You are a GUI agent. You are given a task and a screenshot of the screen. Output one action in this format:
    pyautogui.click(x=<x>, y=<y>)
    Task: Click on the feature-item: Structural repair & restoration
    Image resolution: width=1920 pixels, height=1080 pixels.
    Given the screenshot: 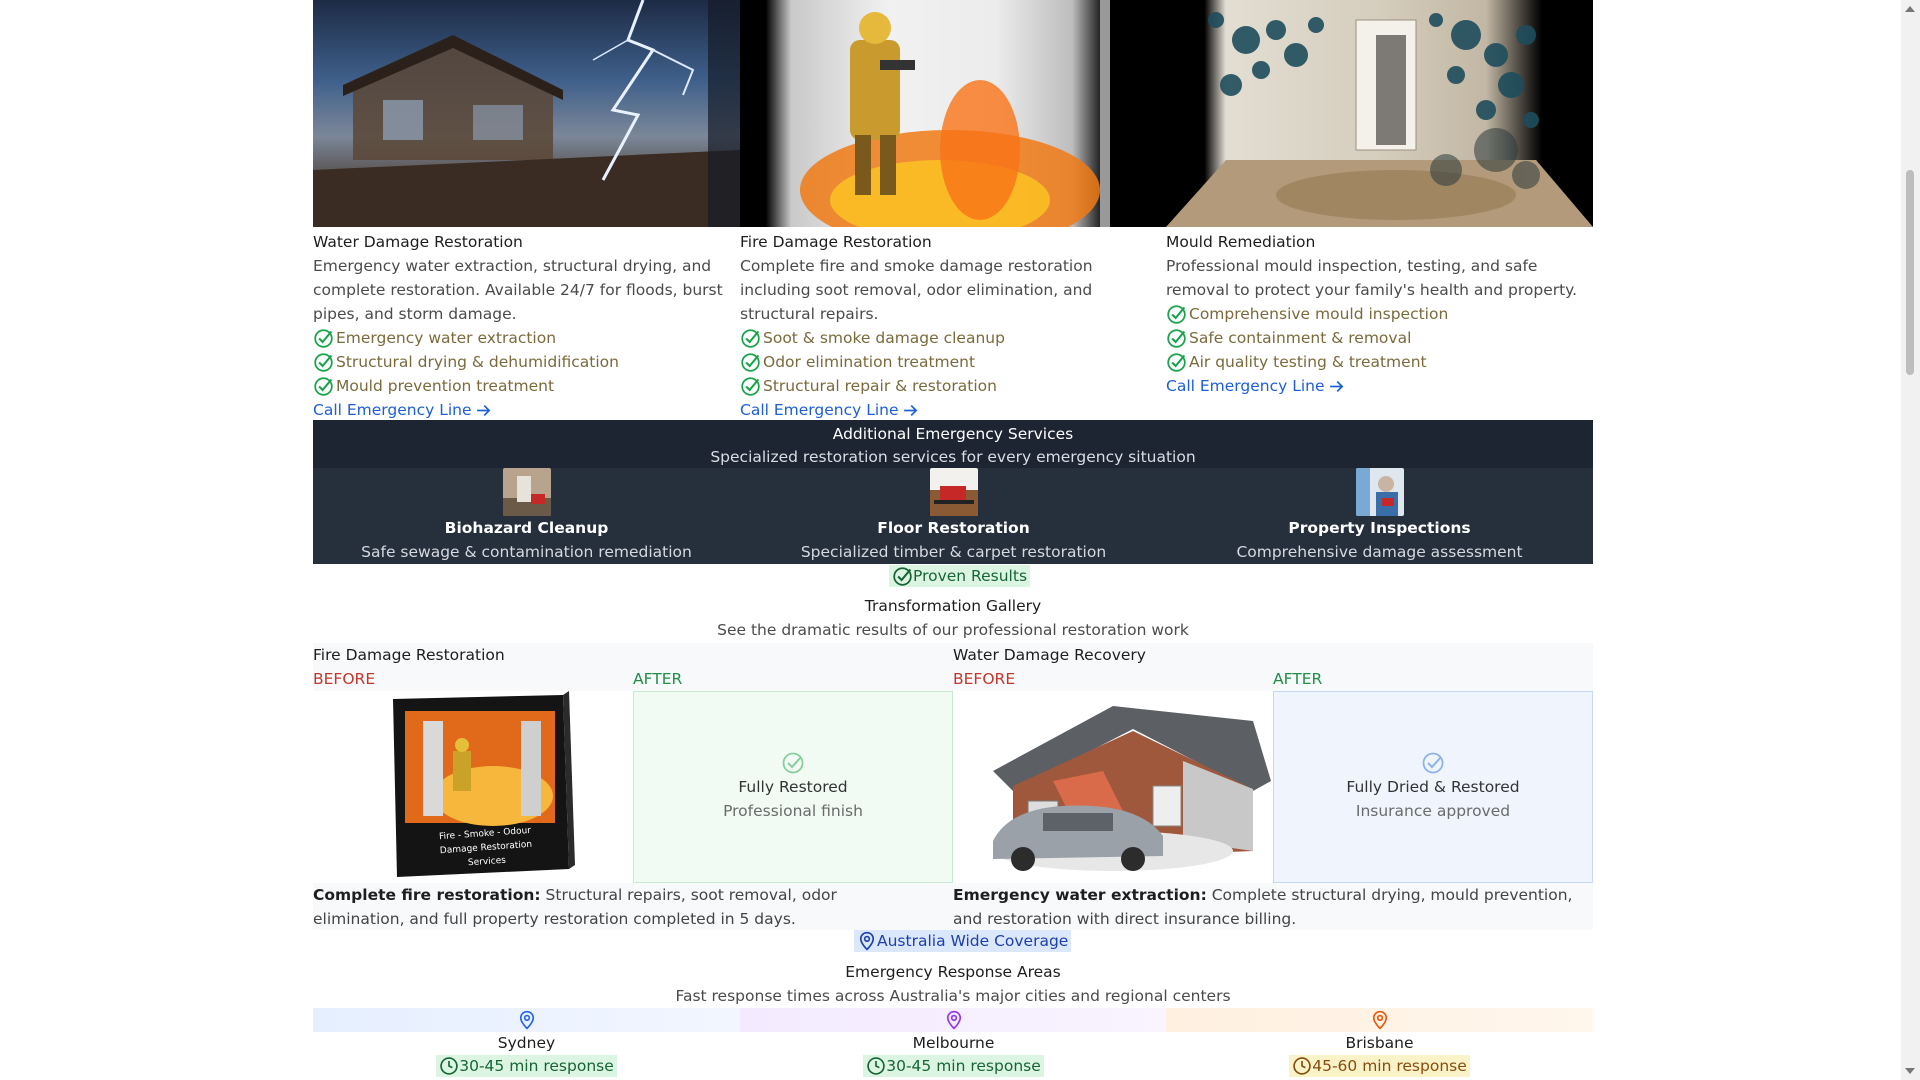 What is the action you would take?
    pyautogui.click(x=953, y=386)
    